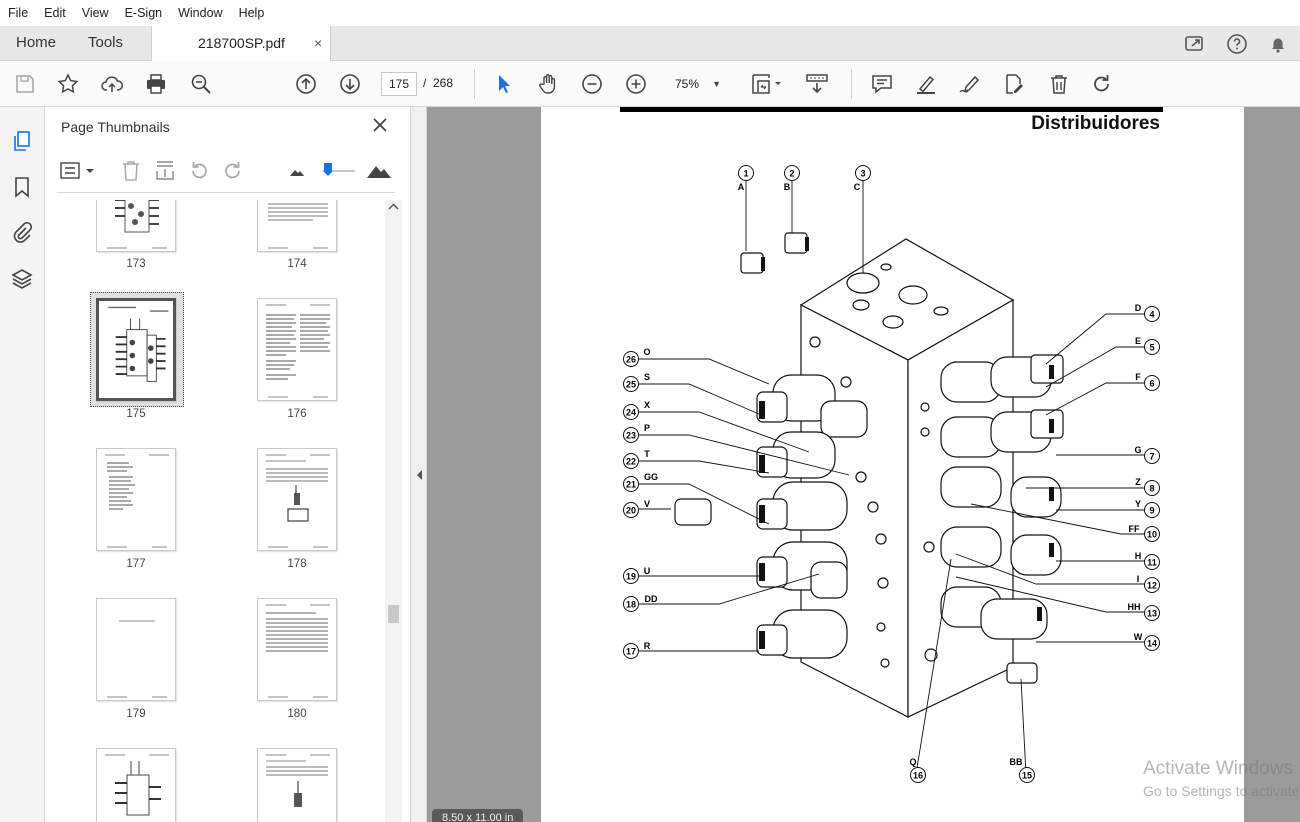  What do you see at coordinates (1134, 529) in the screenshot?
I see `callout-letter: FF` at bounding box center [1134, 529].